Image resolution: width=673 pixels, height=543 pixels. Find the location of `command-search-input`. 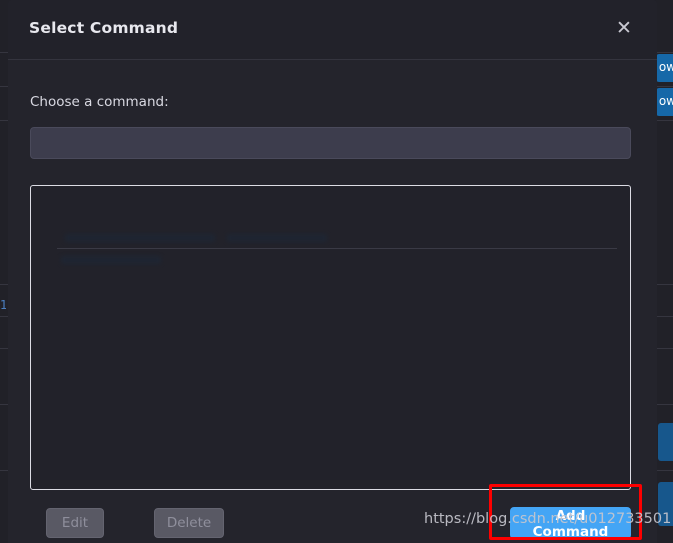

command-search-input is located at coordinates (330, 143).